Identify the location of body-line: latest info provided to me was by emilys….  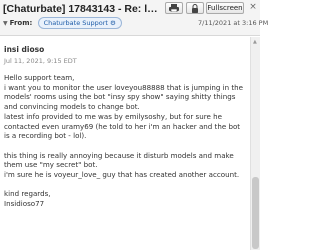
(122, 126).